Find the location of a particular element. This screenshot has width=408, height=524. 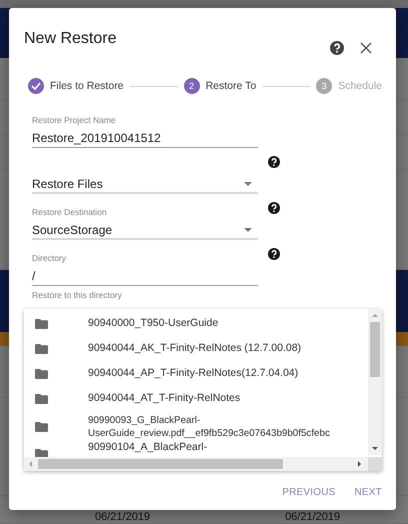

step-label: Files to Restore is located at coordinates (87, 86).